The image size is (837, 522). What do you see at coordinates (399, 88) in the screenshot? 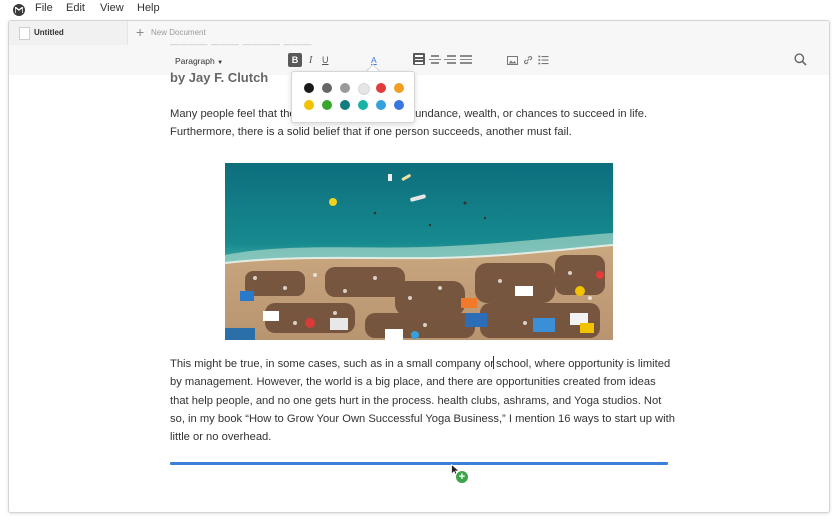
I see `swatch-orange` at bounding box center [399, 88].